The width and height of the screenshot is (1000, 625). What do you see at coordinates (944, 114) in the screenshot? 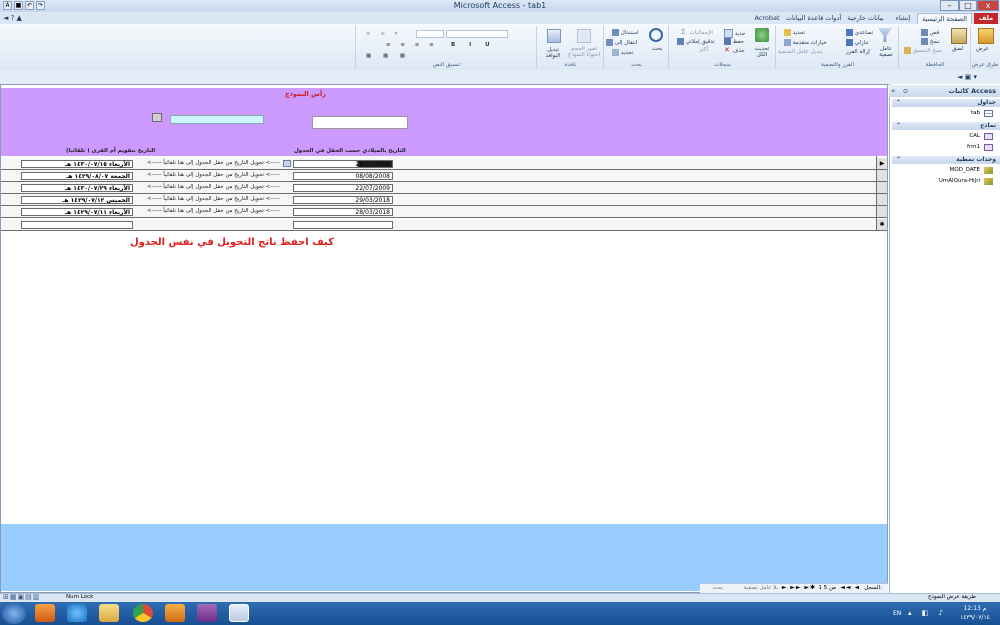
I see `nav-item-tab: tab` at bounding box center [944, 114].